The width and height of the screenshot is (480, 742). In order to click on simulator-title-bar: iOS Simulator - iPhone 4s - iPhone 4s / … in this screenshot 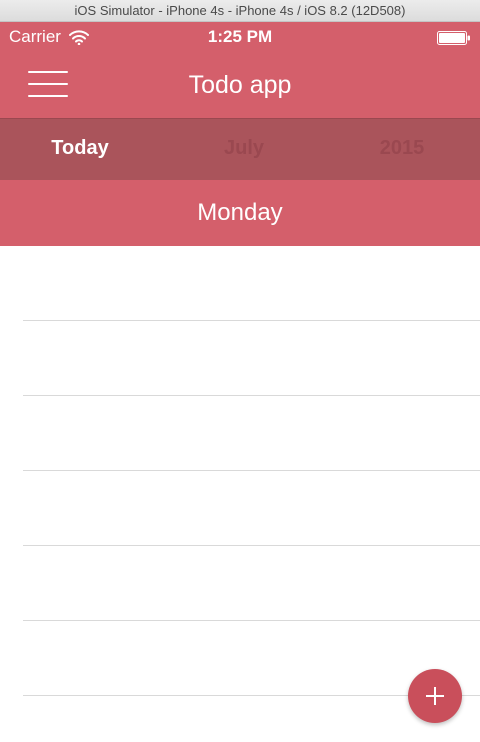, I will do `click(240, 11)`.